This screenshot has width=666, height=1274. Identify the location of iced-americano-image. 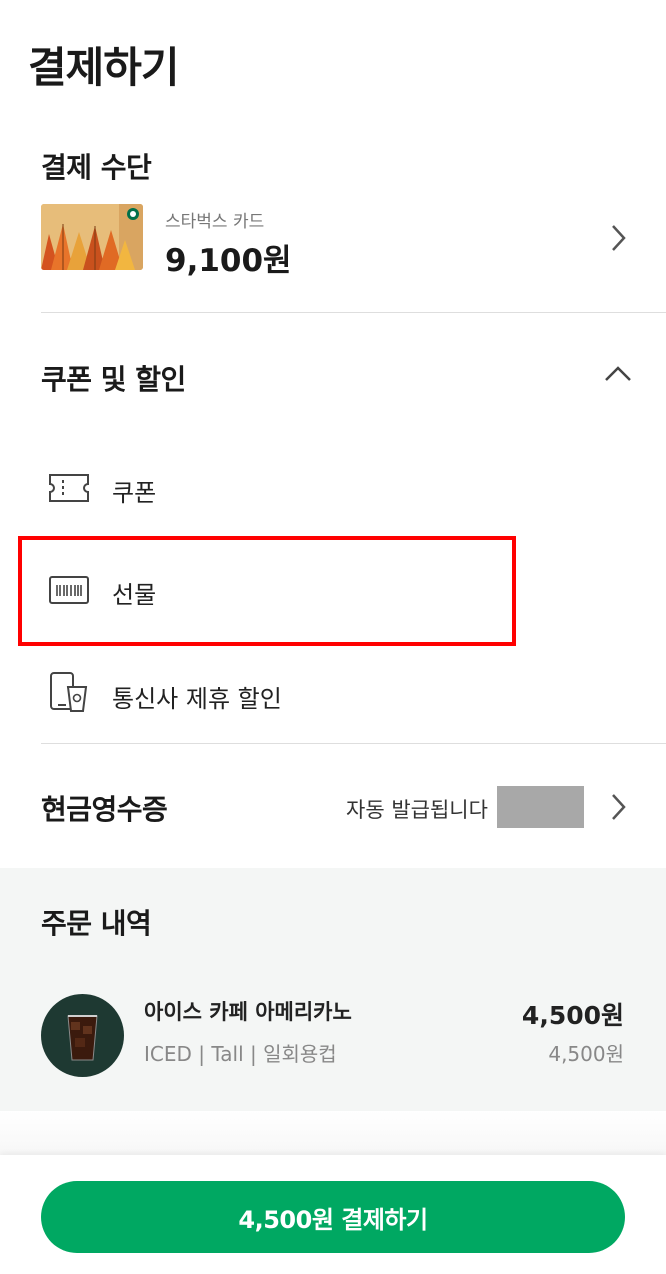
(82, 1035).